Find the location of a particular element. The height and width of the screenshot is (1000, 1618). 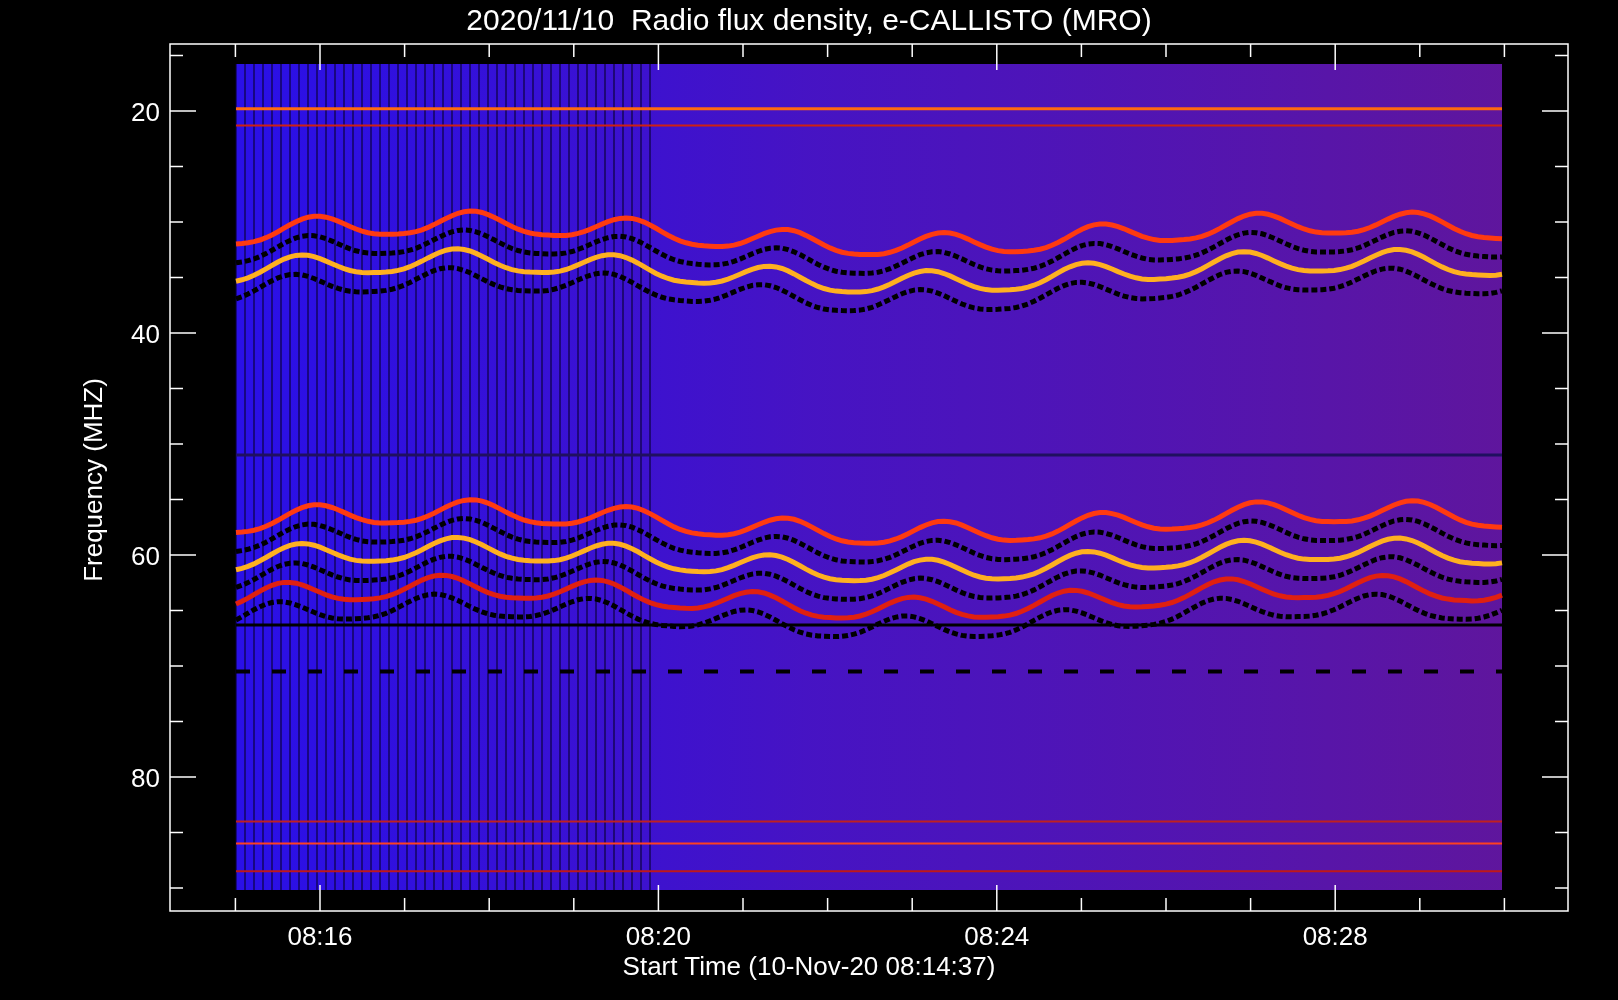

axis-title: Start Time (10-Nov-20 08:14:37) is located at coordinates (809, 966).